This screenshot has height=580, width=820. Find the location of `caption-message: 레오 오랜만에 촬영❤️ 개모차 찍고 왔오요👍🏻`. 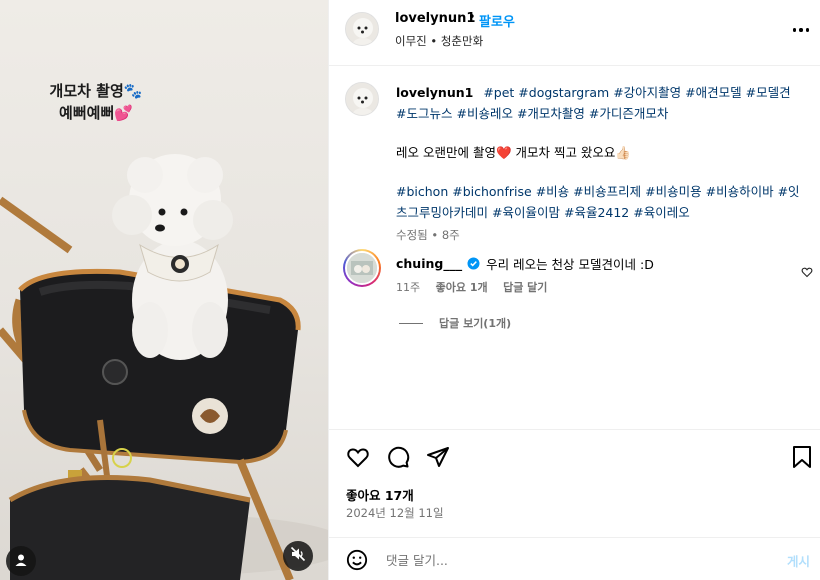

caption-message: 레오 오랜만에 촬영❤️ 개모차 찍고 왔오요👍🏻 is located at coordinates (513, 152).